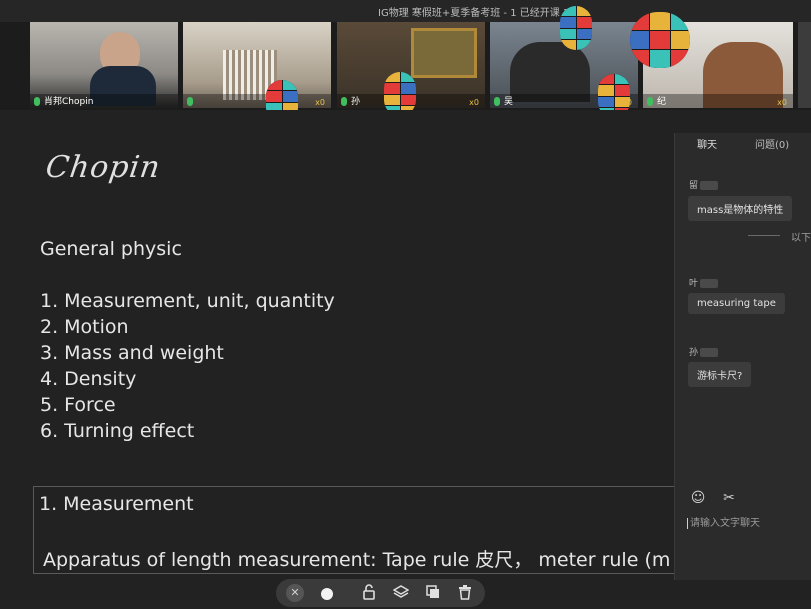  I want to click on video-tile-1: 肖邦Chopin, so click(104, 65).